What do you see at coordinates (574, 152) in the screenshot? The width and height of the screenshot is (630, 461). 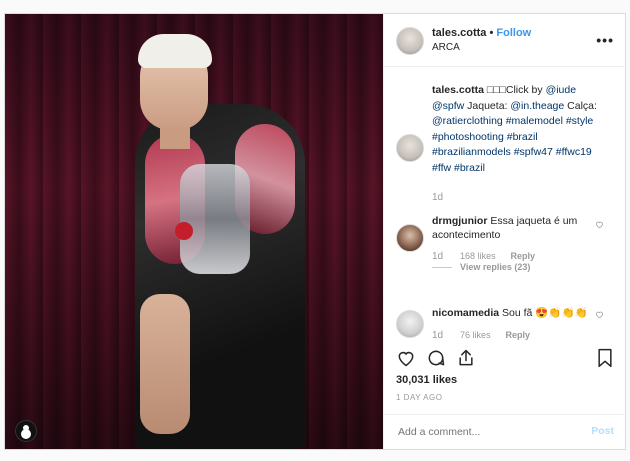 I see `caption-hashtag-link: #ffwc19` at bounding box center [574, 152].